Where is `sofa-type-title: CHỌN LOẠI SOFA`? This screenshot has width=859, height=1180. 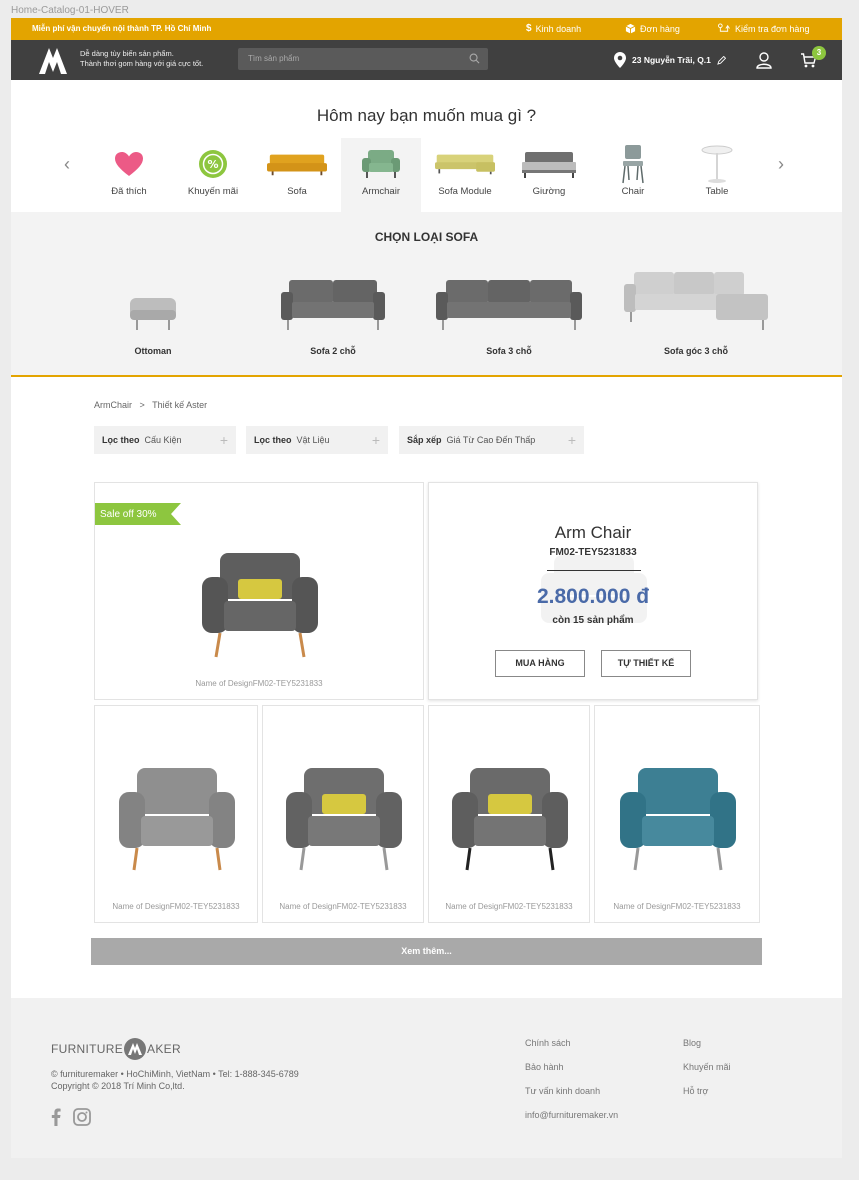 sofa-type-title: CHỌN LOẠI SOFA is located at coordinates (426, 237).